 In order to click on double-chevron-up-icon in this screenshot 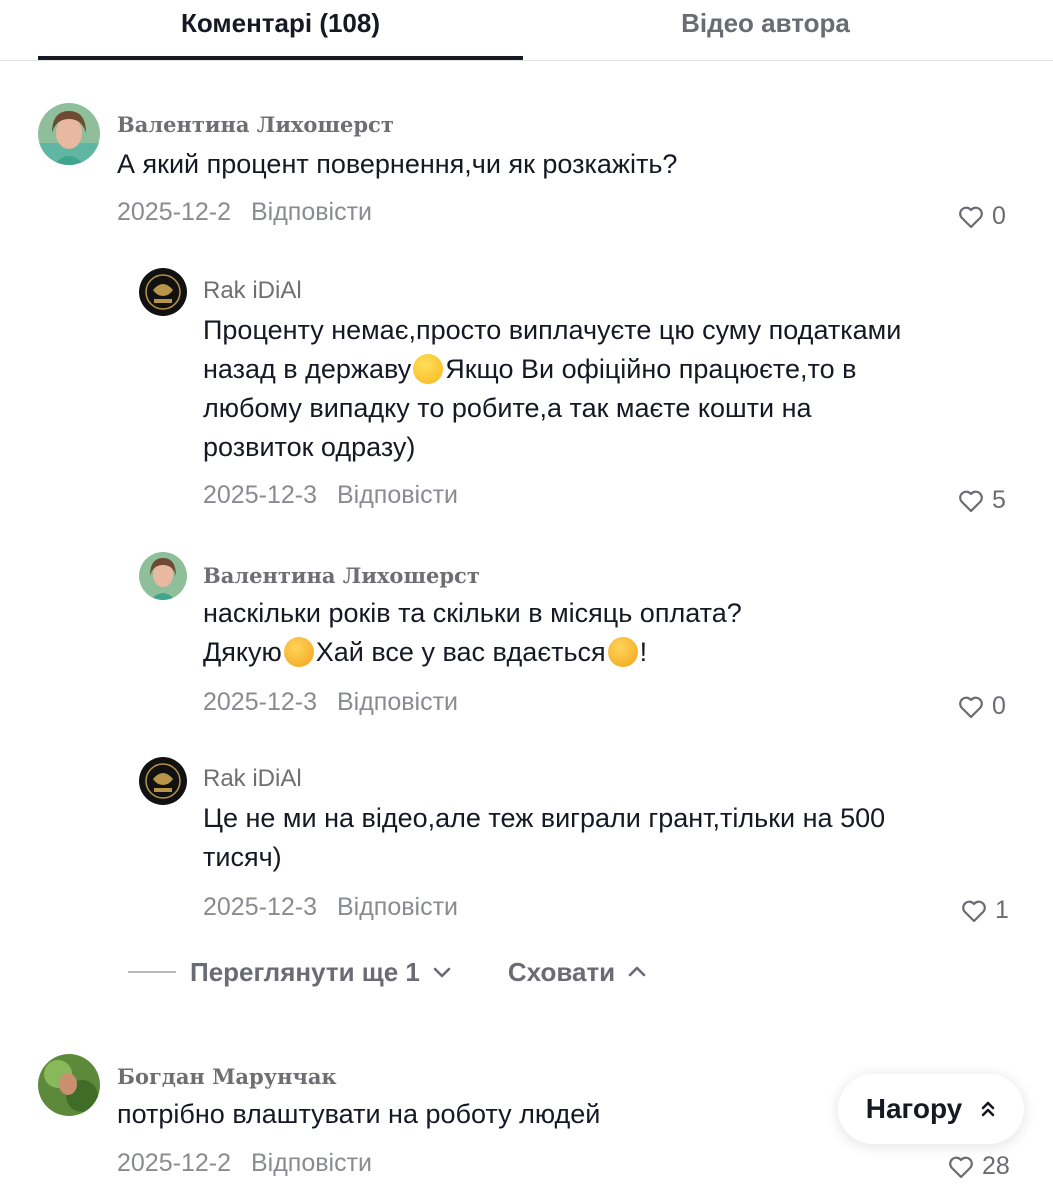, I will do `click(988, 1109)`.